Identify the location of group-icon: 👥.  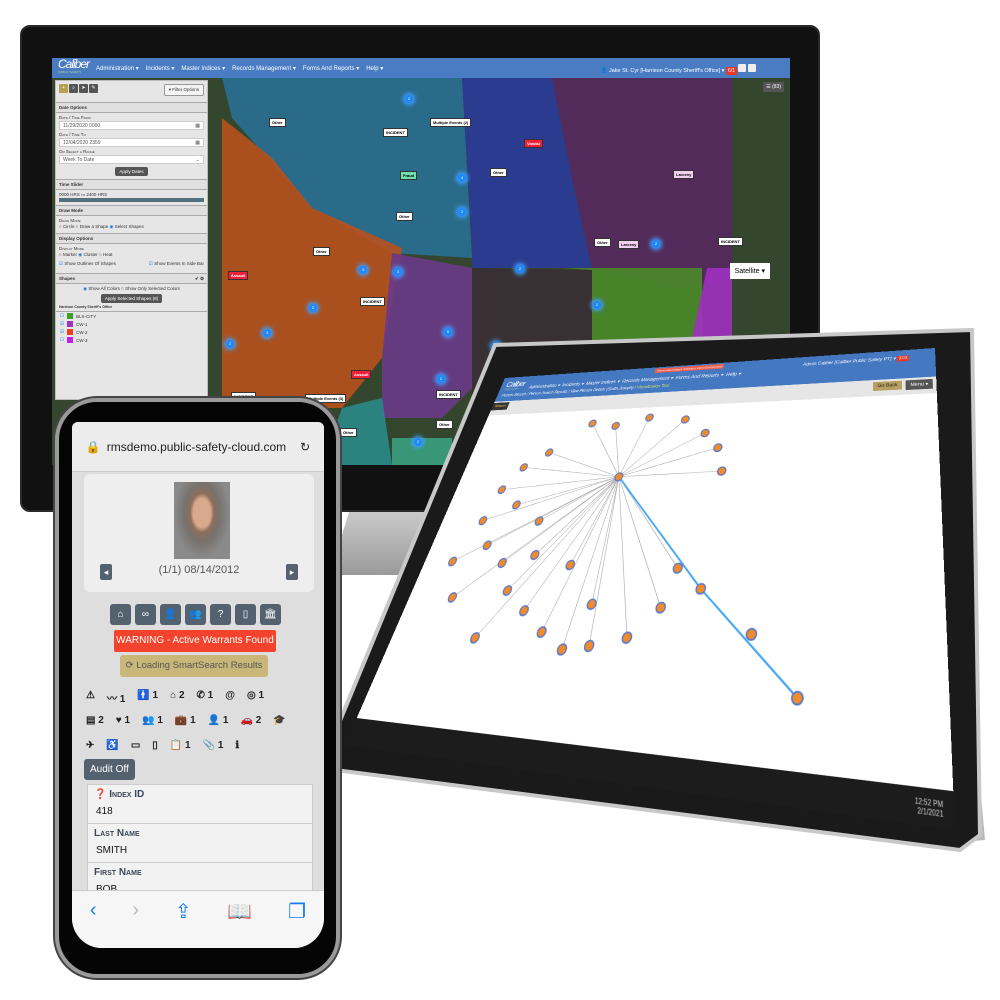
(195, 614).